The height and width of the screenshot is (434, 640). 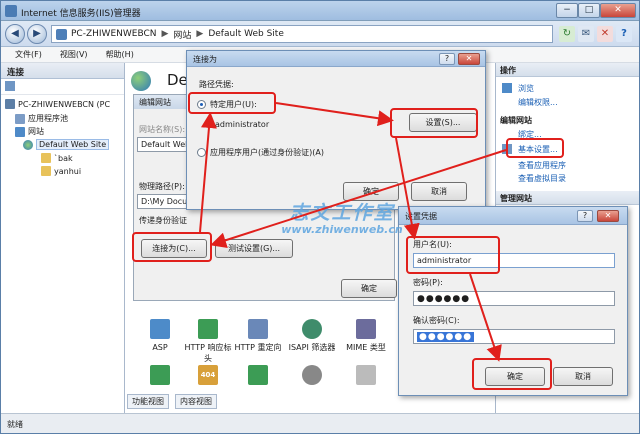 I want to click on tab-features-view: 功能视图, so click(x=148, y=401).